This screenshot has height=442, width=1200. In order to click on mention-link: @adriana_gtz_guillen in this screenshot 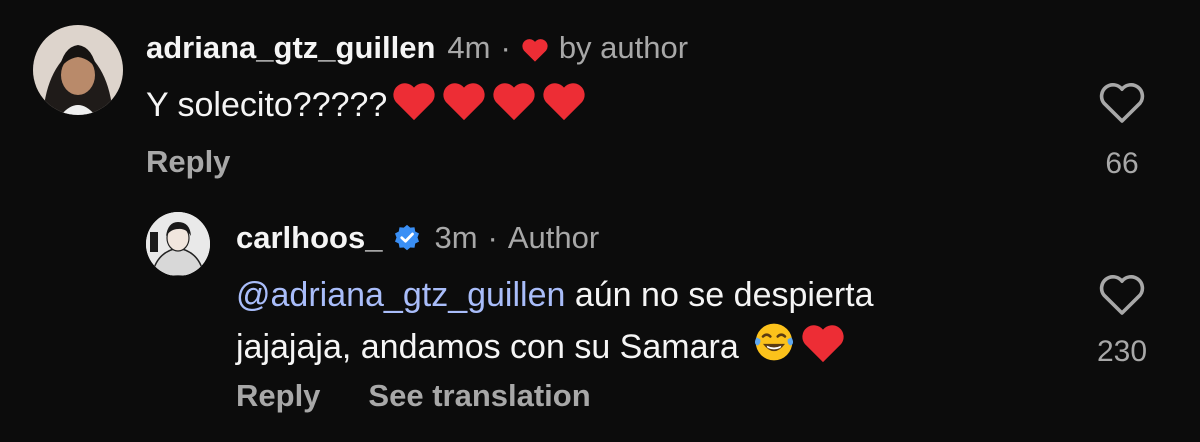, I will do `click(400, 295)`.